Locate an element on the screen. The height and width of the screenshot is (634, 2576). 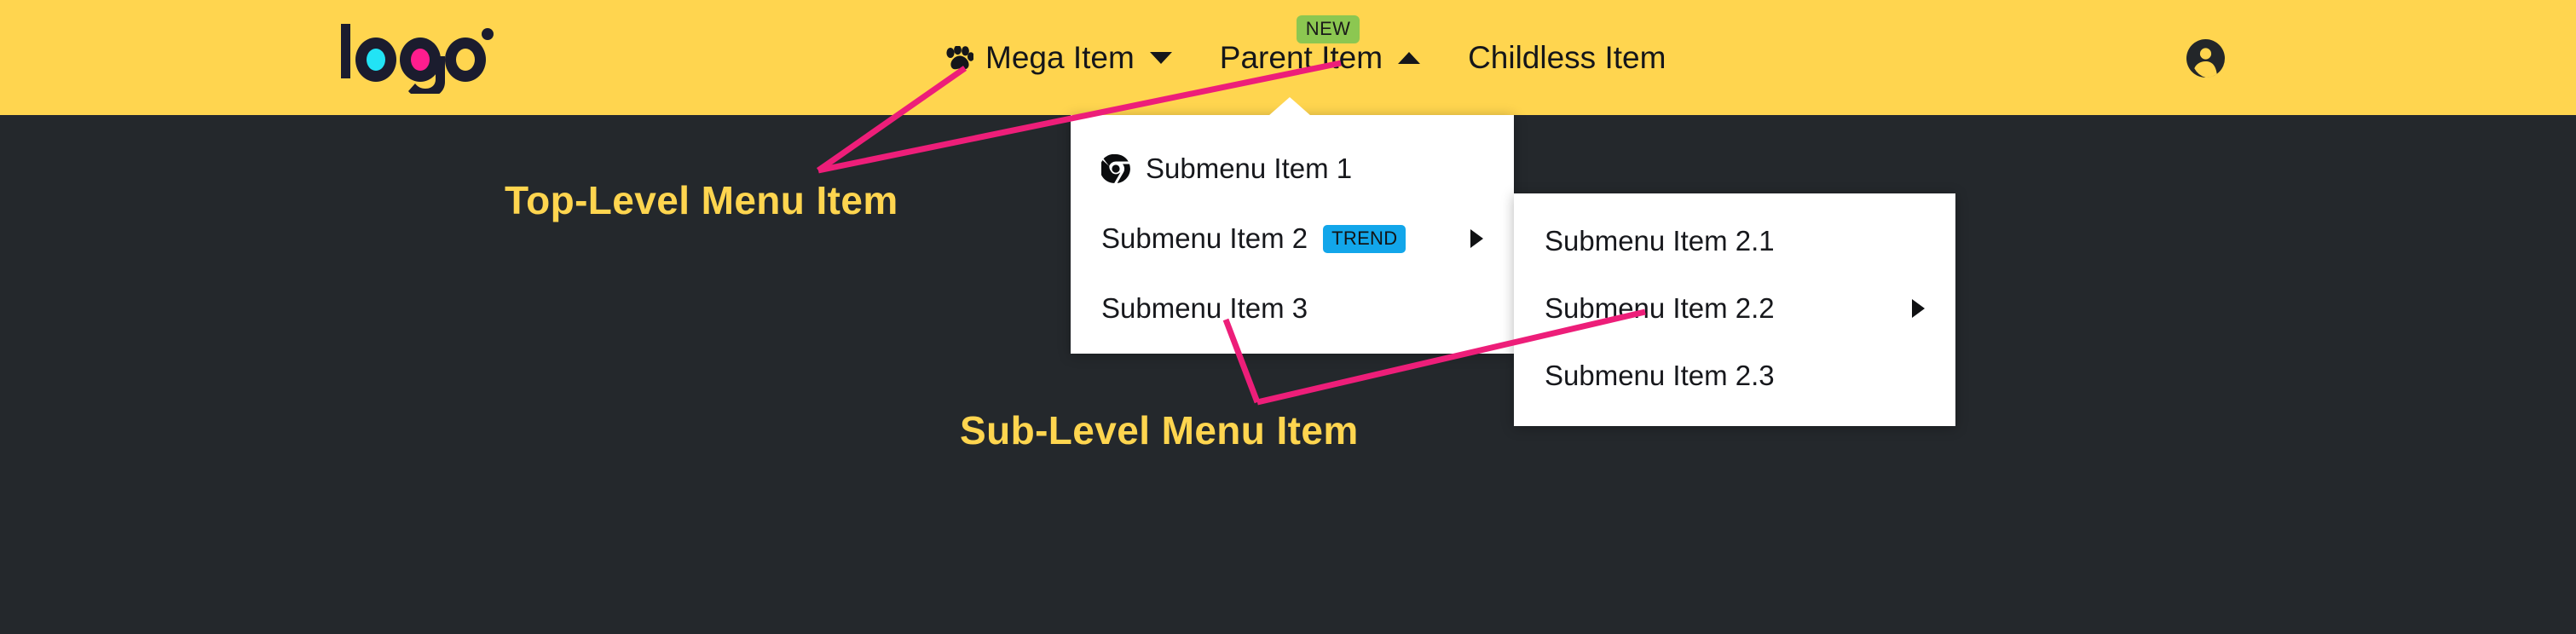
menu-item-label: Submenu Item 2 is located at coordinates (1204, 238).